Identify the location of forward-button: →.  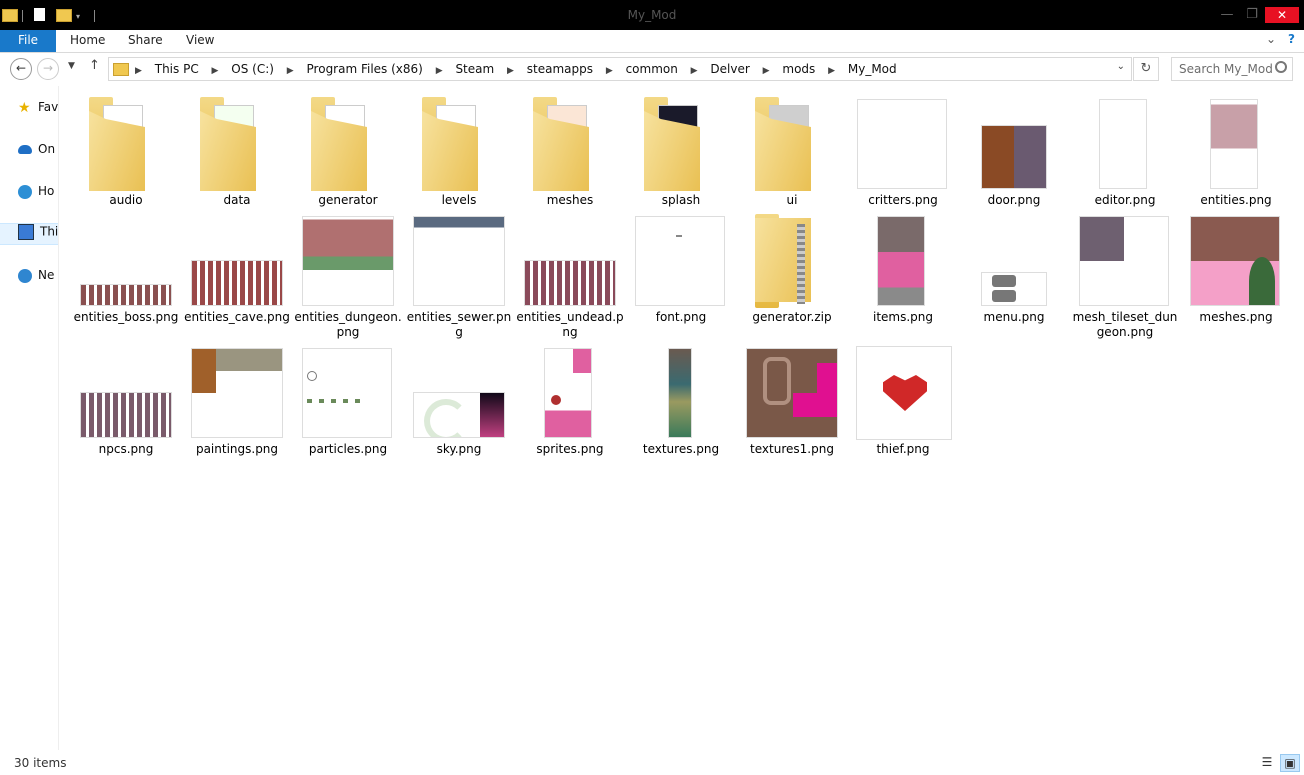
(48, 69).